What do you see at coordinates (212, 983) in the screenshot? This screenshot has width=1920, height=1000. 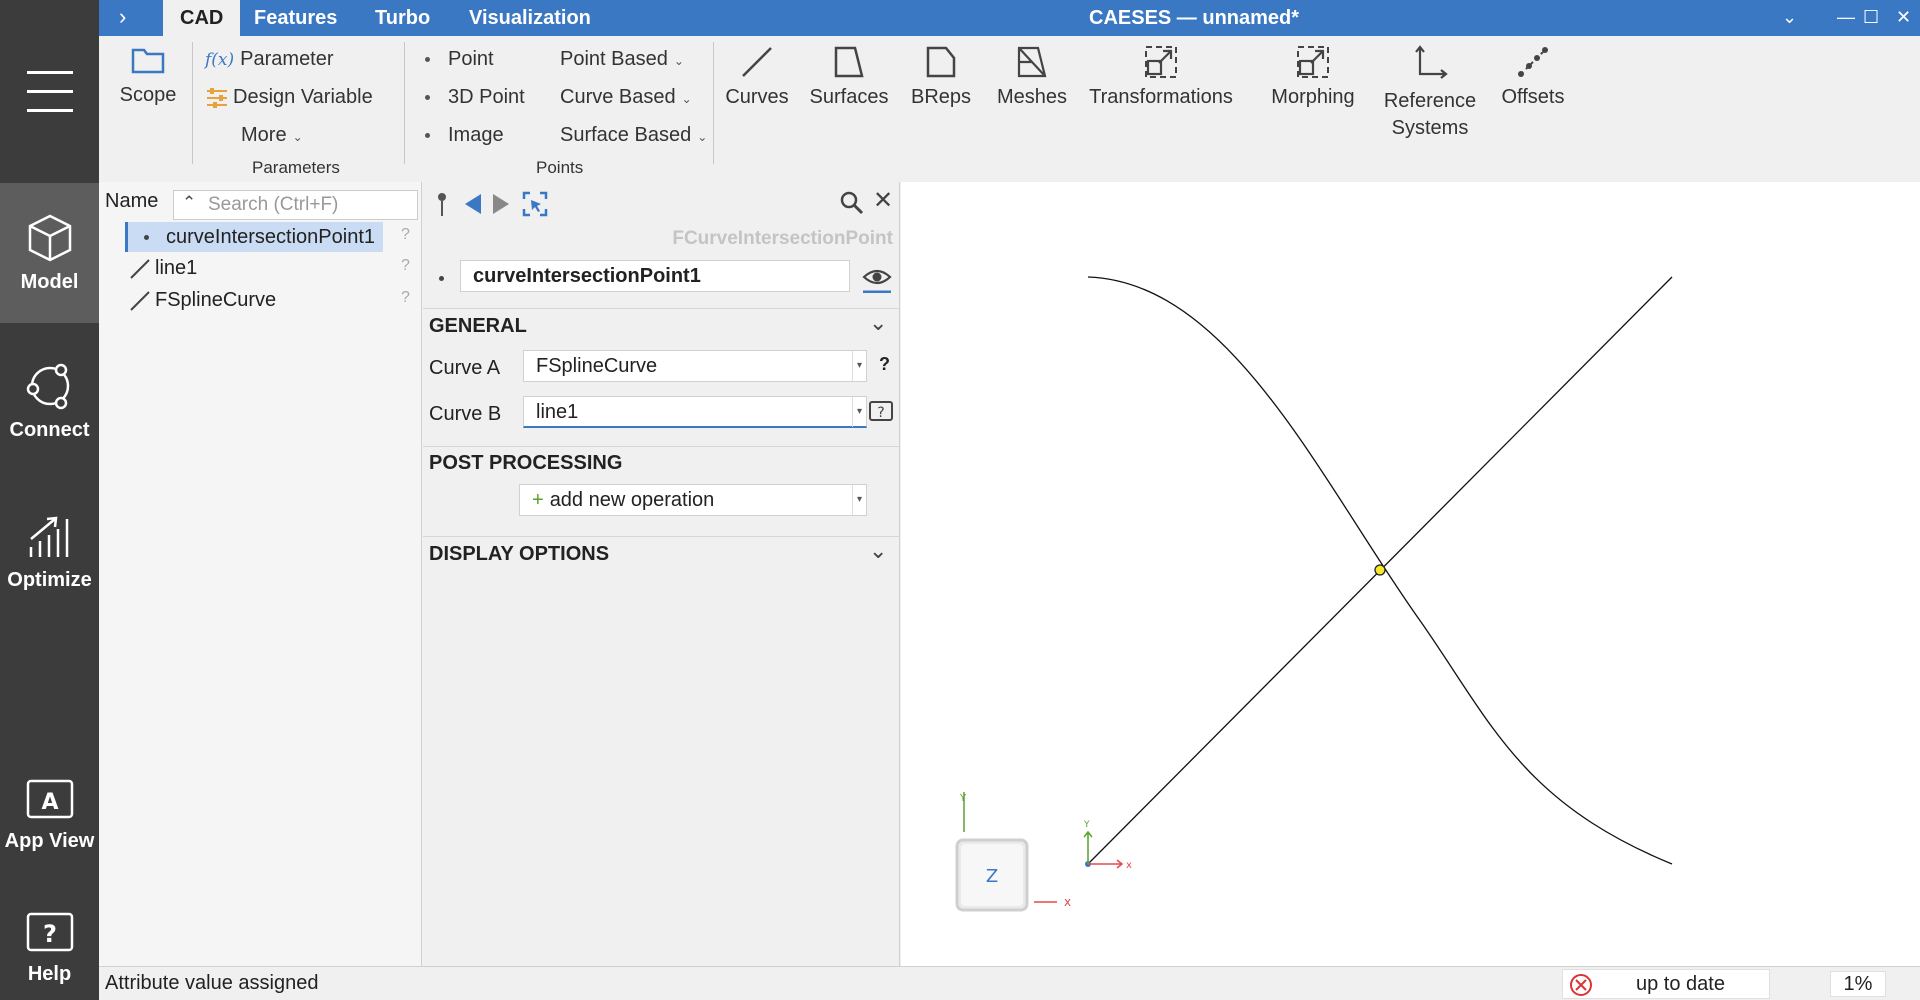 I see `status-message: Attribute value assigned` at bounding box center [212, 983].